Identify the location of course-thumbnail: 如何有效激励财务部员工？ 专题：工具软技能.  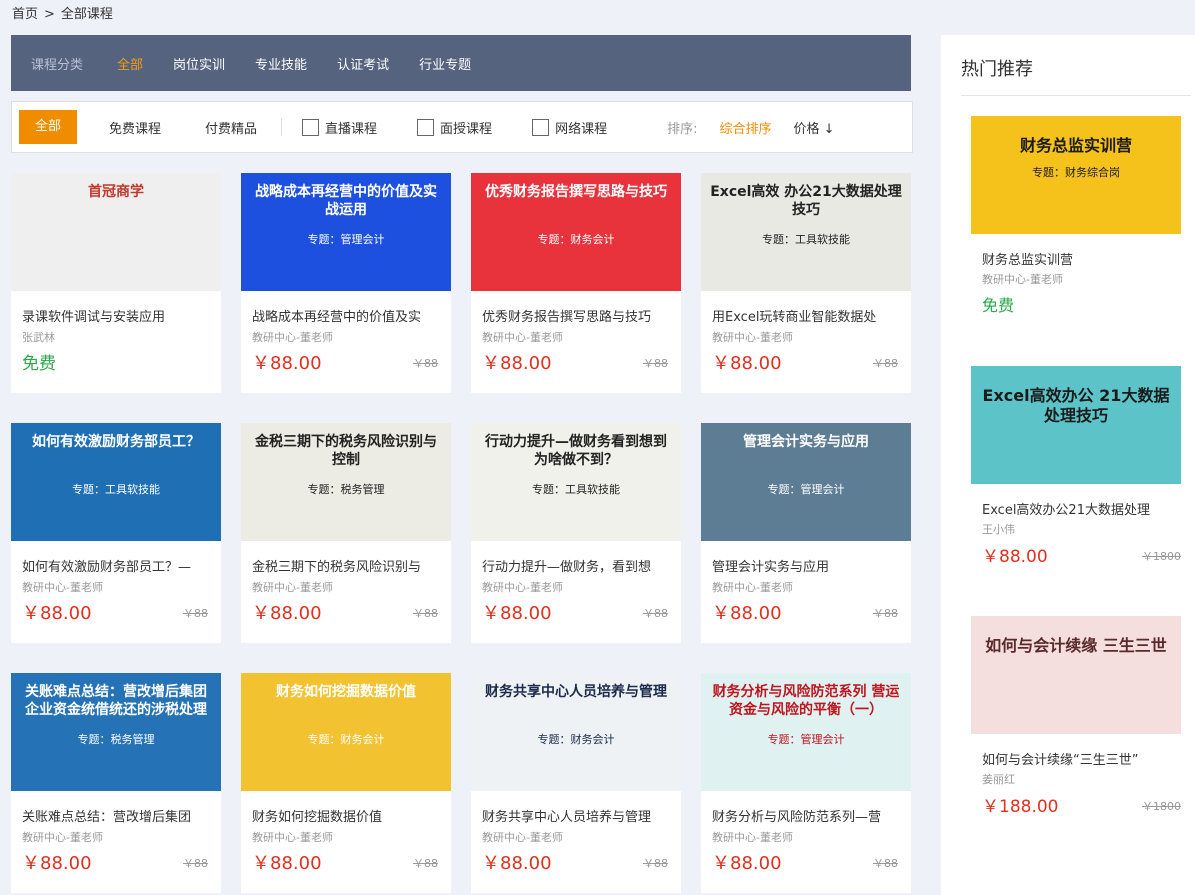
(116, 482).